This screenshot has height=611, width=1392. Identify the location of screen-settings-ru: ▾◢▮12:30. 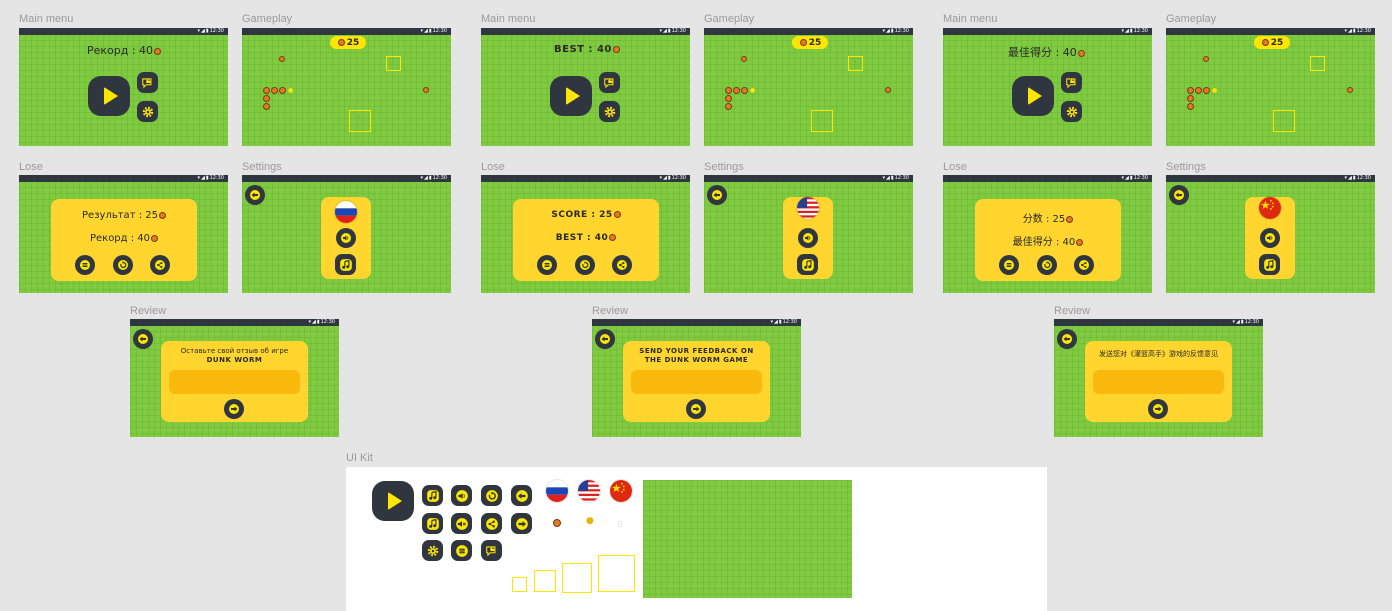
(346, 234).